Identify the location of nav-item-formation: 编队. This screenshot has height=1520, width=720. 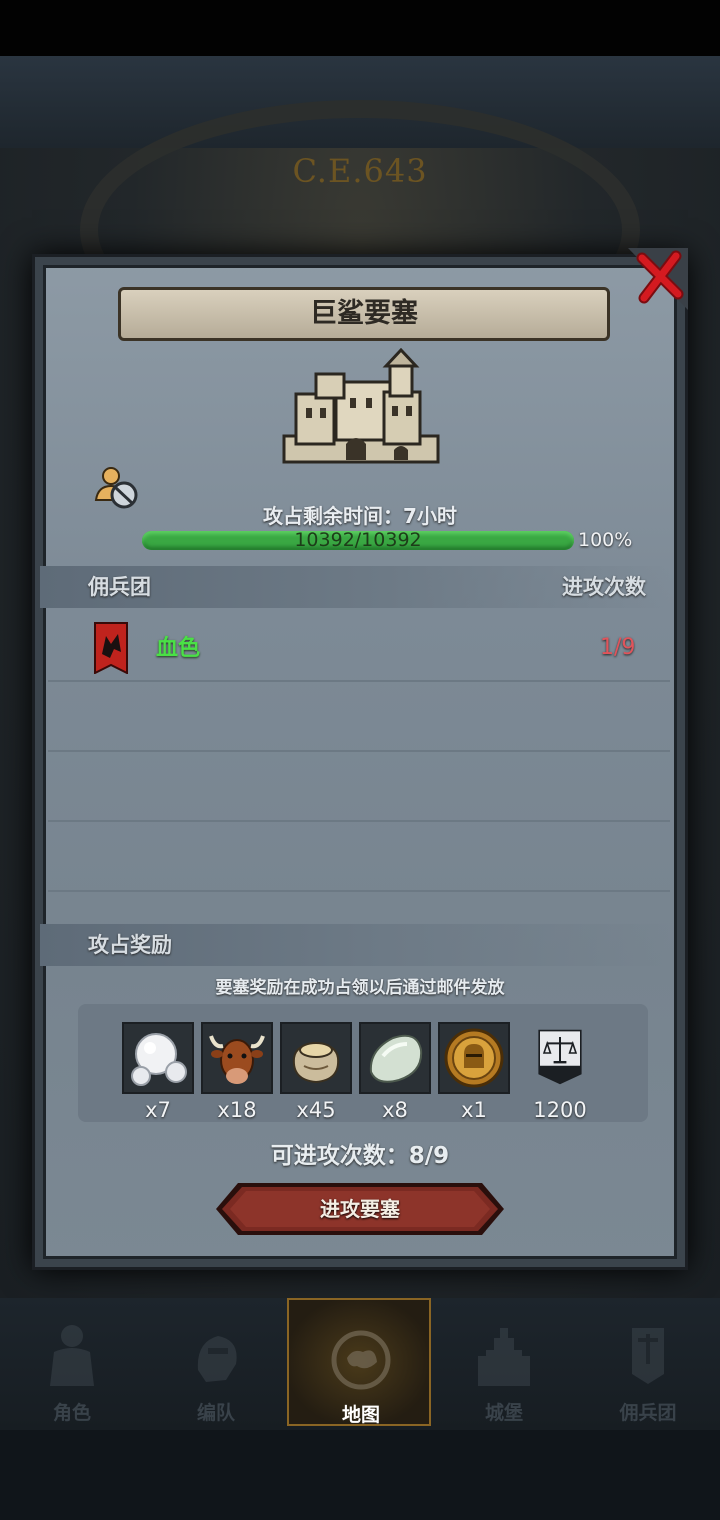
(216, 1362).